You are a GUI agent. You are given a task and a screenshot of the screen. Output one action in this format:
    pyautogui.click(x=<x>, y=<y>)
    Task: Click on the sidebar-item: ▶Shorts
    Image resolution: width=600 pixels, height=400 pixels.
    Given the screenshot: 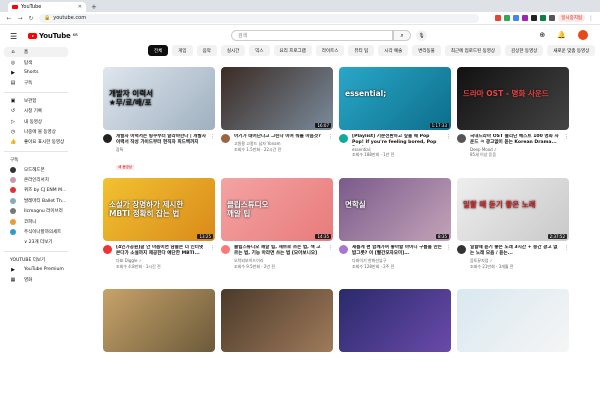 What is the action you would take?
    pyautogui.click(x=36, y=73)
    